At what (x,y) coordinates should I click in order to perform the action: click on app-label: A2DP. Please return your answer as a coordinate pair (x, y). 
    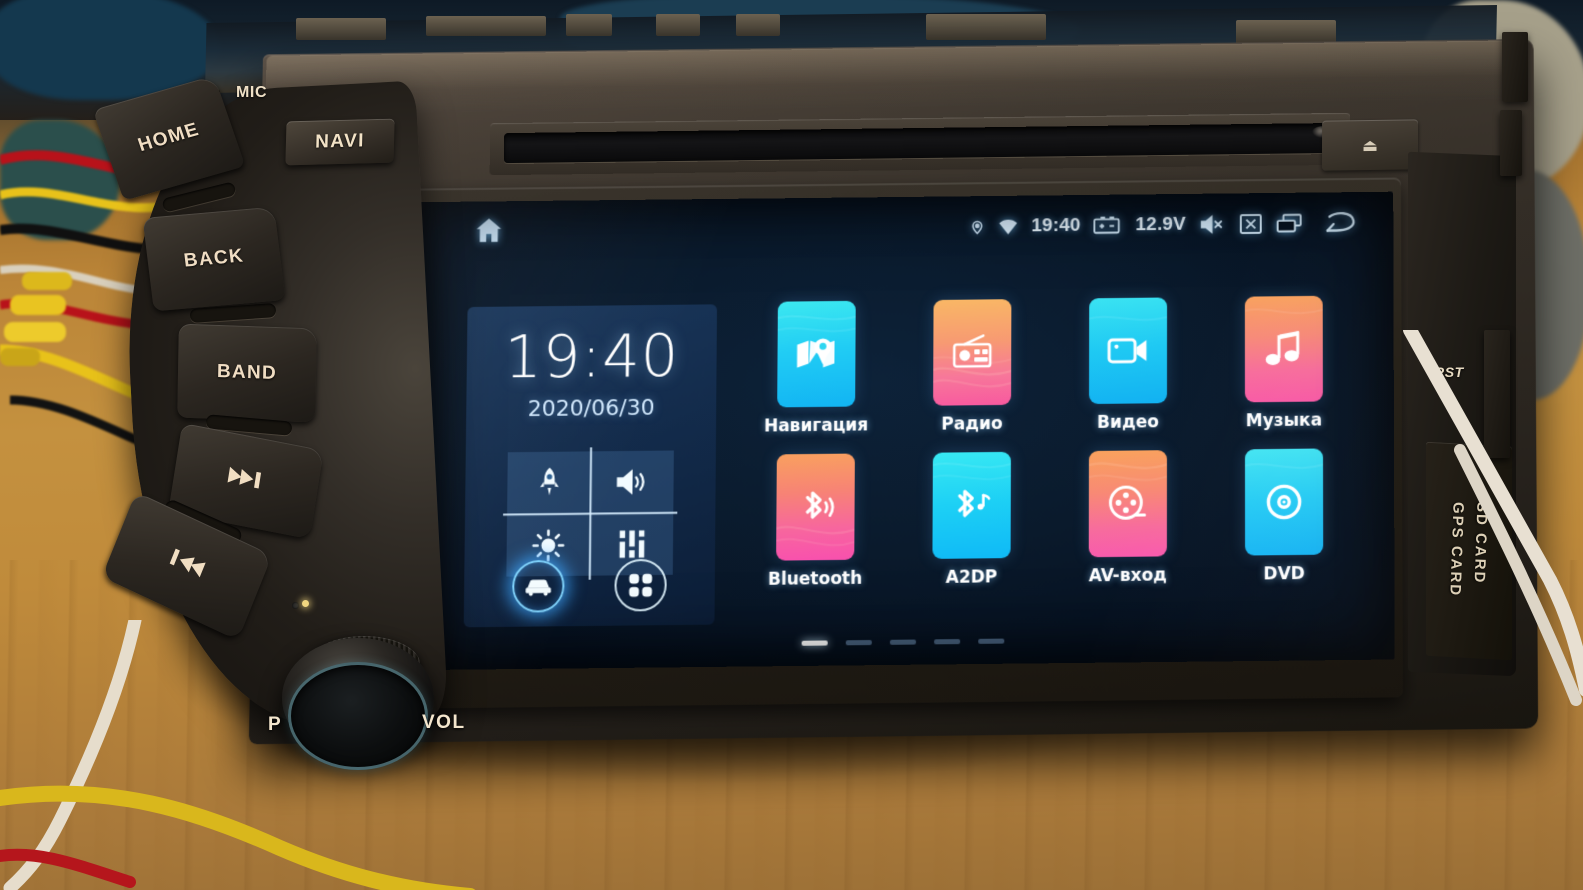
    Looking at the image, I should click on (971, 577).